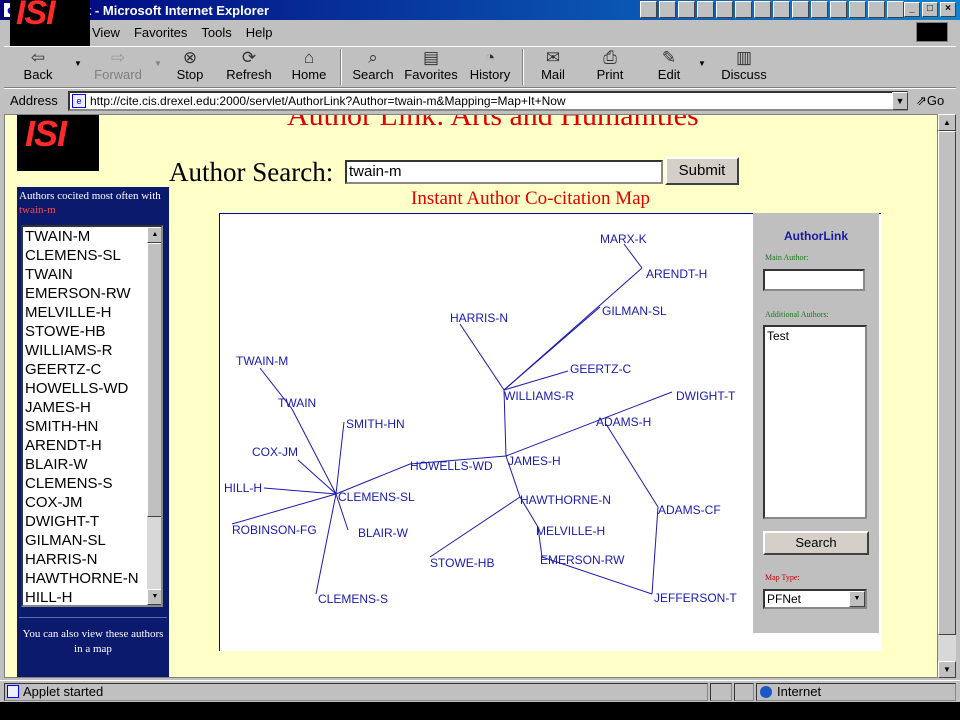  Describe the element at coordinates (106, 32) in the screenshot. I see `menu-view: View` at that location.